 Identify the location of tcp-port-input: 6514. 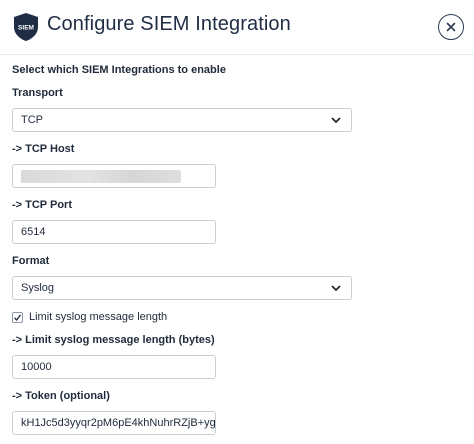
(114, 232).